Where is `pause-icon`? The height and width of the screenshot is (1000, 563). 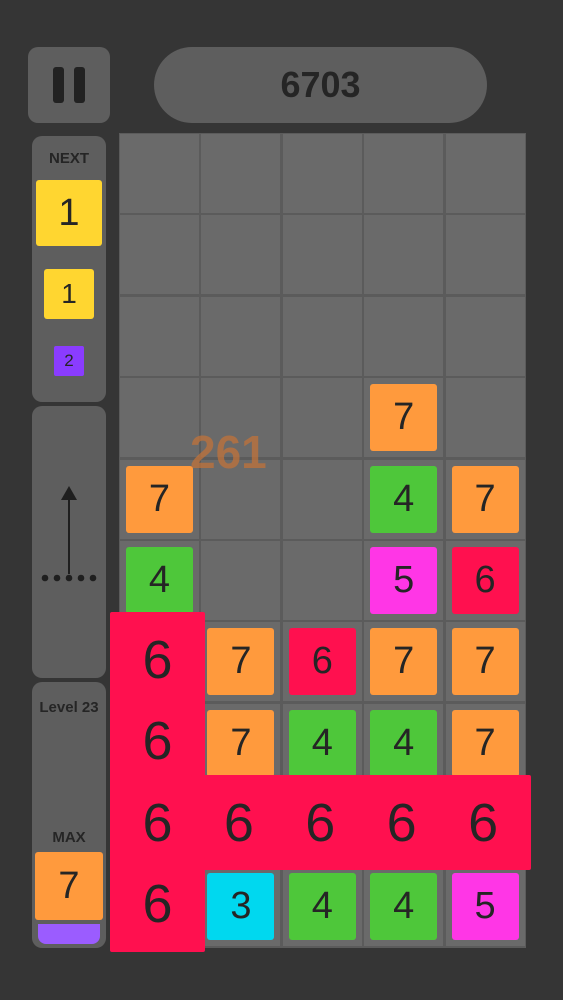 pause-icon is located at coordinates (69, 85).